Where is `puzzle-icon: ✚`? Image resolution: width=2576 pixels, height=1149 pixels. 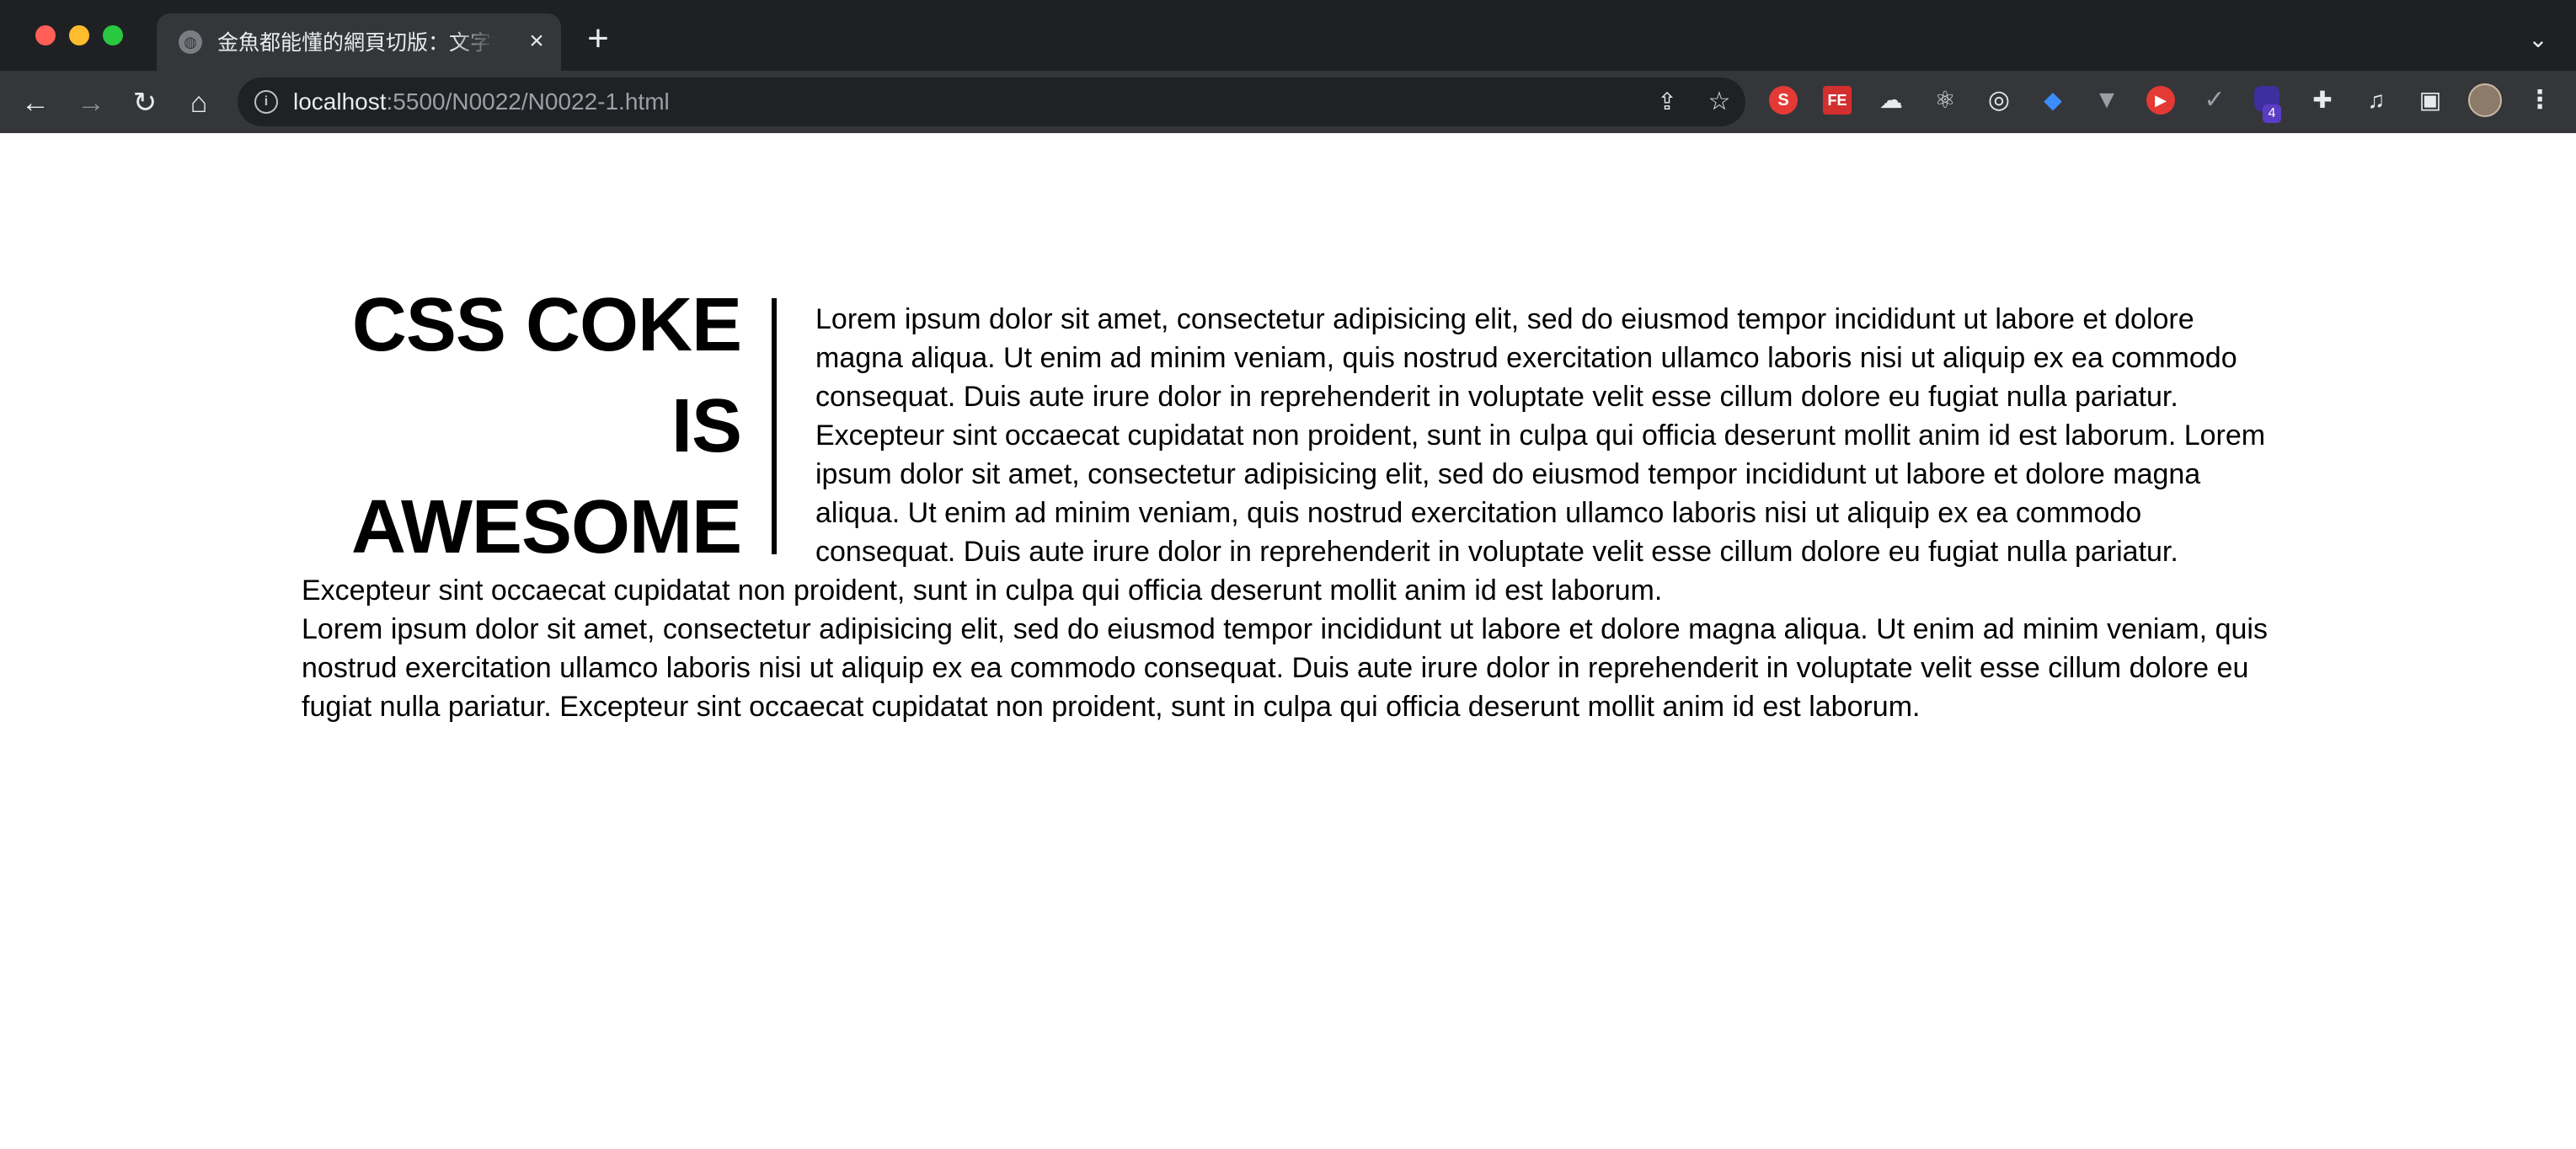 puzzle-icon: ✚ is located at coordinates (2322, 100).